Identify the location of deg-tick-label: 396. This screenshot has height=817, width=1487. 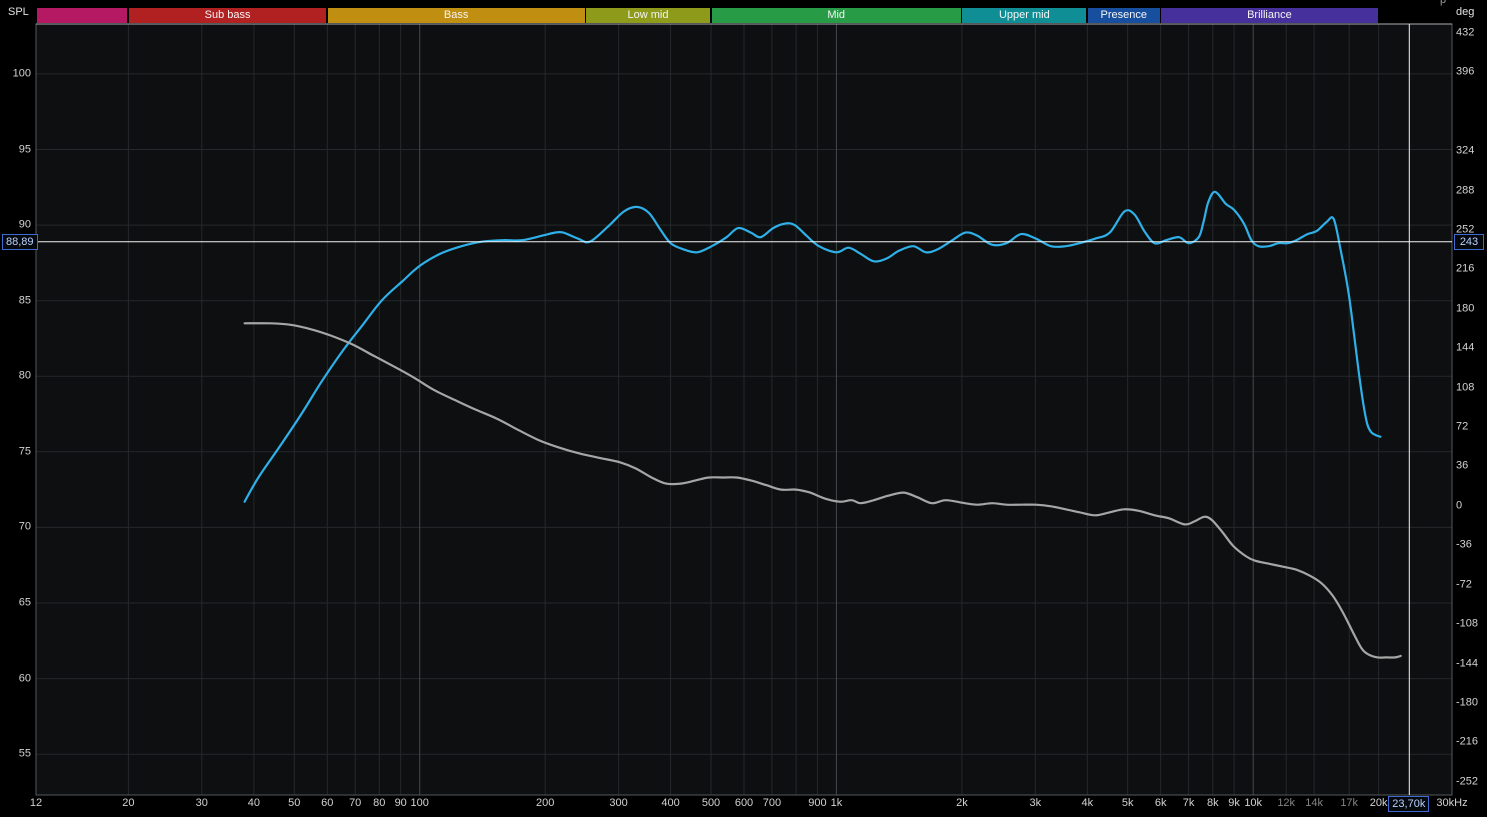
(1465, 71).